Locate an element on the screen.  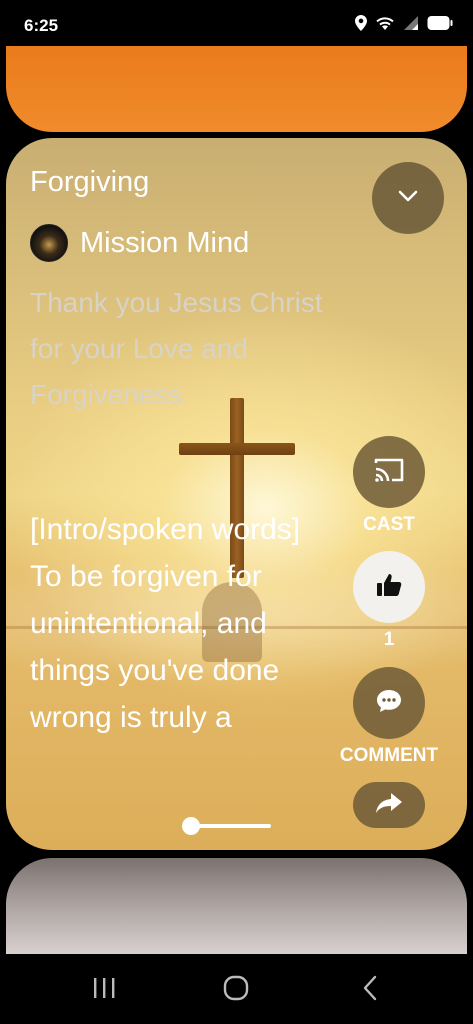
home-button is located at coordinates (236, 990).